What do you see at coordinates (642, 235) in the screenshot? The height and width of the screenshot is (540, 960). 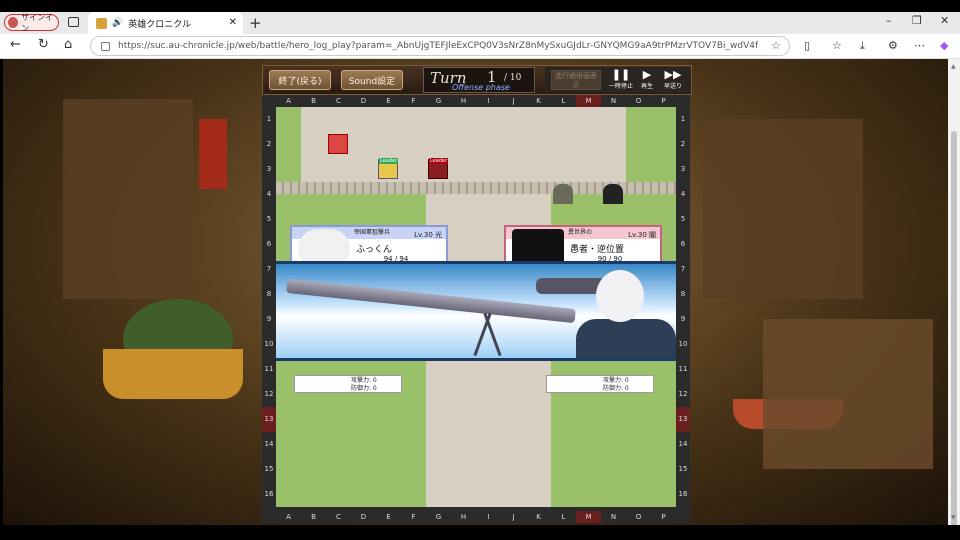 I see `enemy-level: Lv.30 闇` at bounding box center [642, 235].